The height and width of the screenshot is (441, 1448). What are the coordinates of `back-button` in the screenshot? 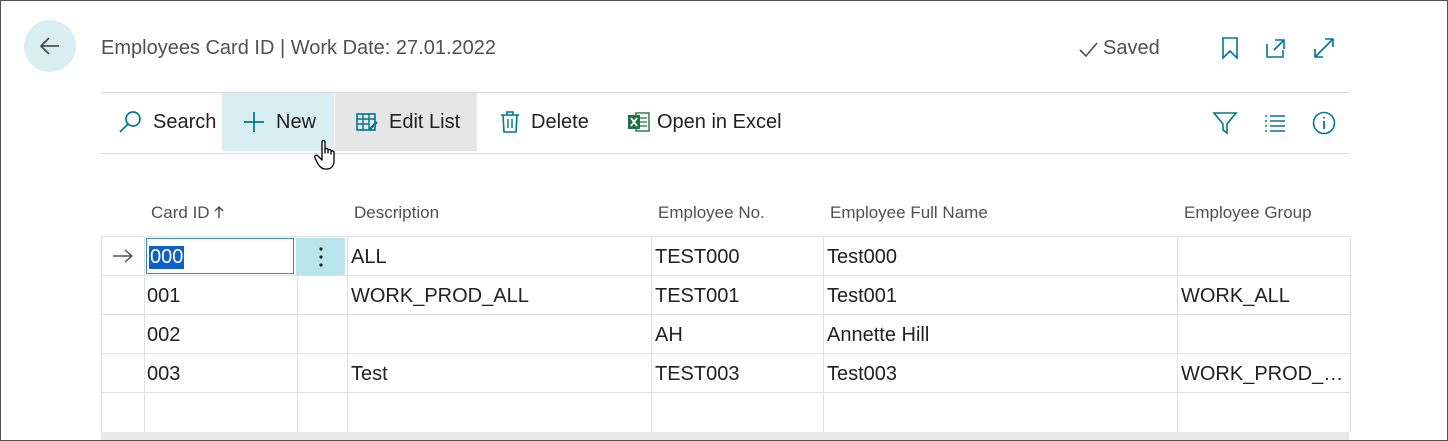 It's located at (50, 46).